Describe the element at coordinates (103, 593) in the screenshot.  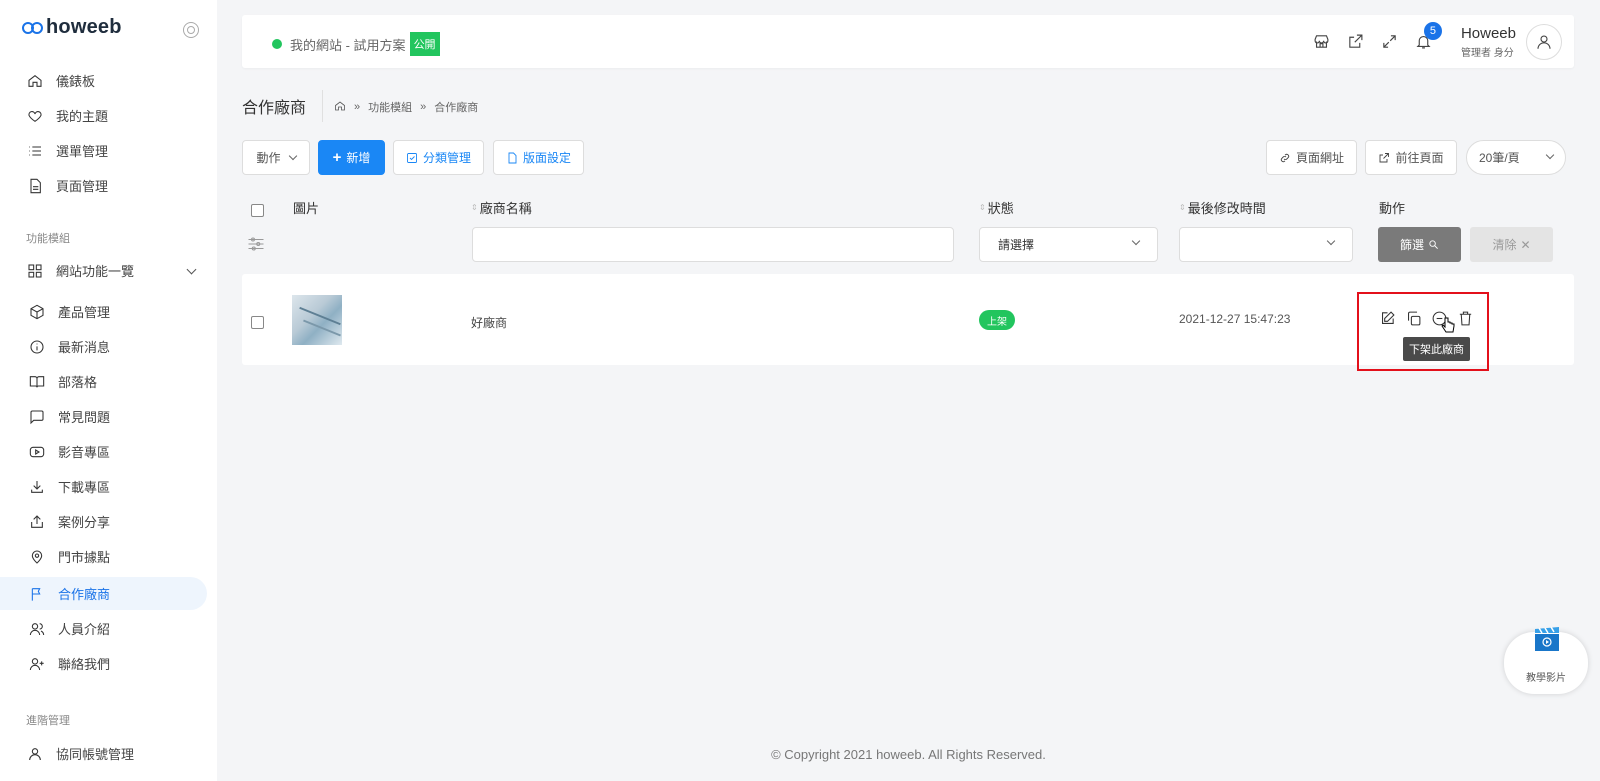
I see `sidebar-item-partners: 合作廠商` at that location.